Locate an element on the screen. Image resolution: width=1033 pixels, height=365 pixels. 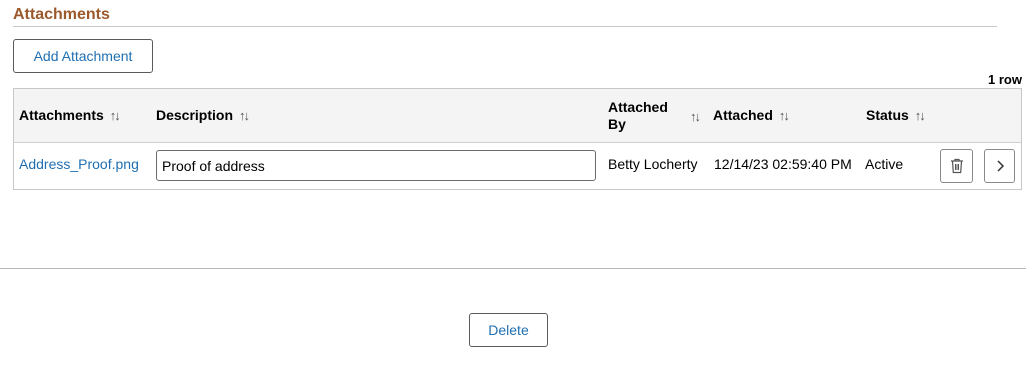
column-header-attachments: Attachments ↑↓ is located at coordinates (70, 115).